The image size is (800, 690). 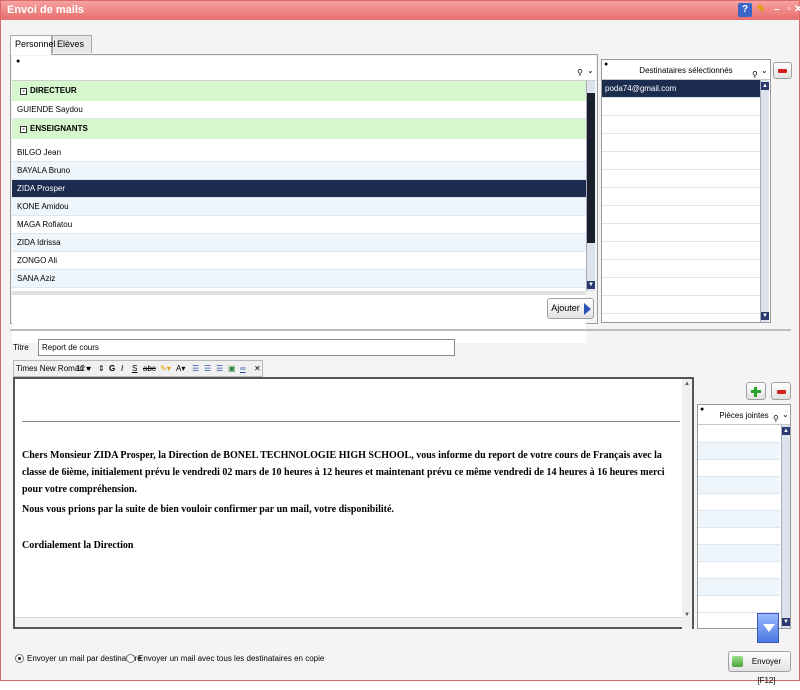 I want to click on list-item-selected: ZIDA Prosper, so click(x=299, y=189).